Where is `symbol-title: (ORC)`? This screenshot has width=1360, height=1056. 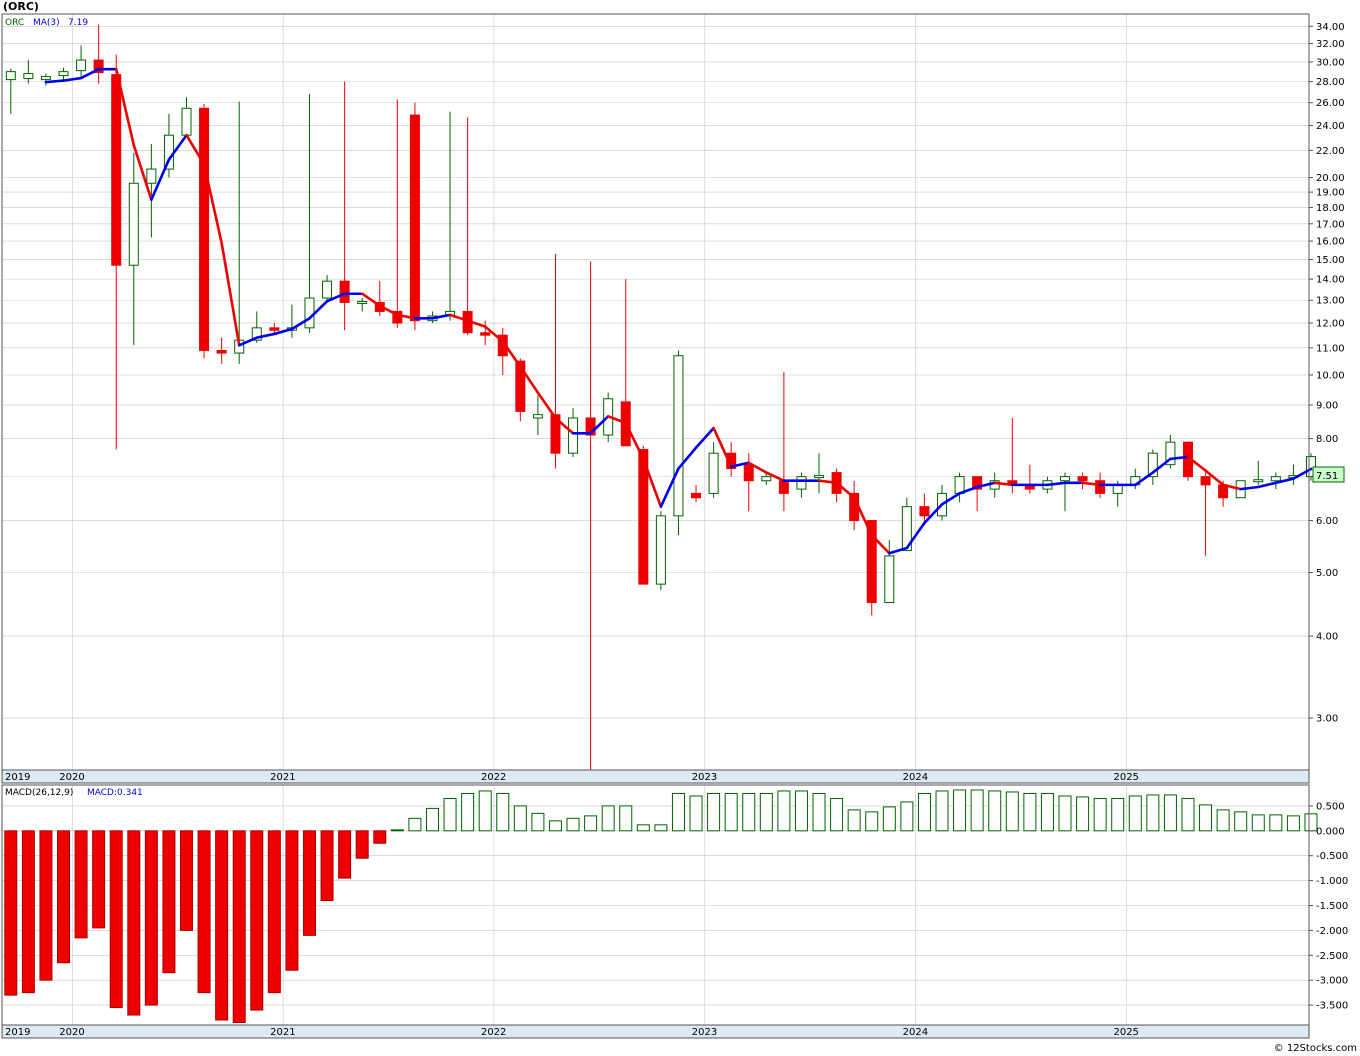
symbol-title: (ORC) is located at coordinates (21, 6).